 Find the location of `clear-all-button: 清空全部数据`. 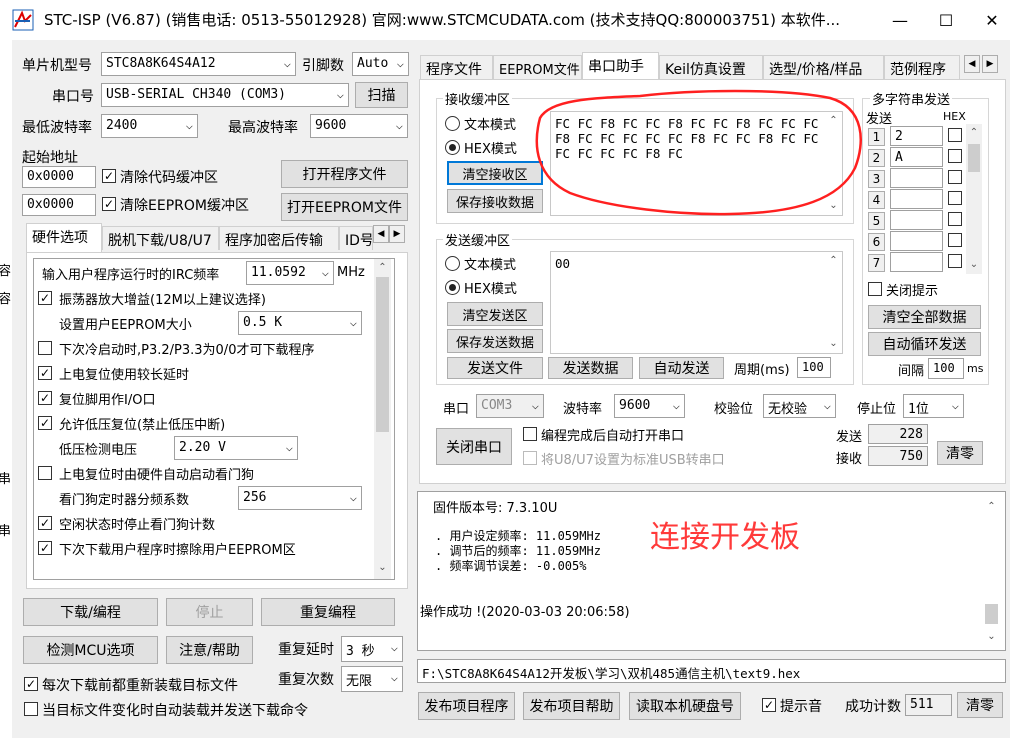

clear-all-button: 清空全部数据 is located at coordinates (924, 317).